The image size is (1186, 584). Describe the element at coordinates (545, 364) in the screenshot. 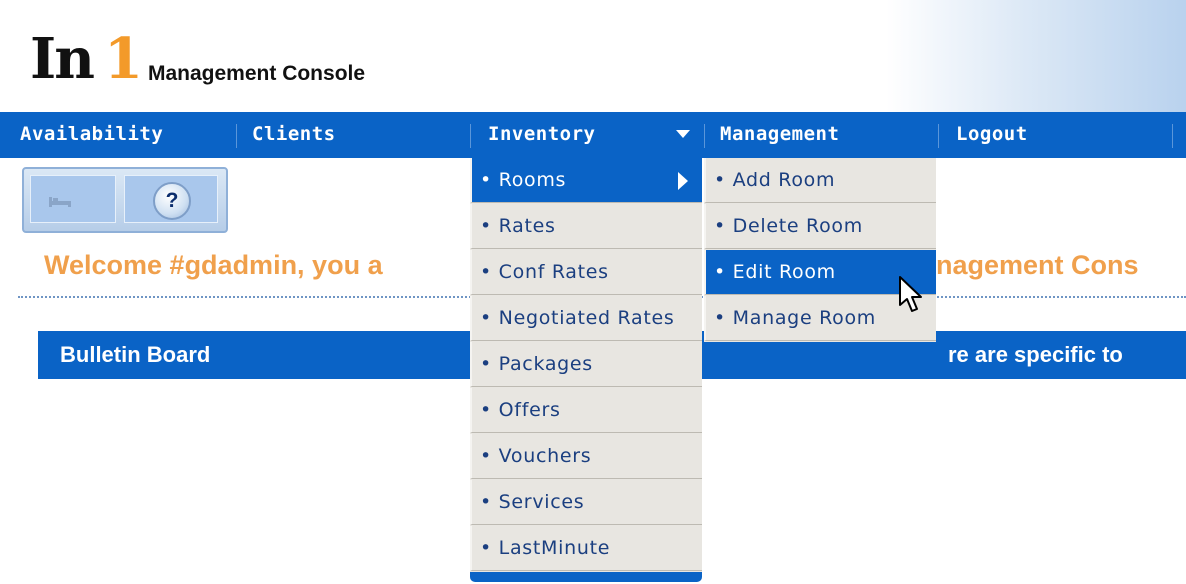

I see `menu-item-label: Packages` at that location.